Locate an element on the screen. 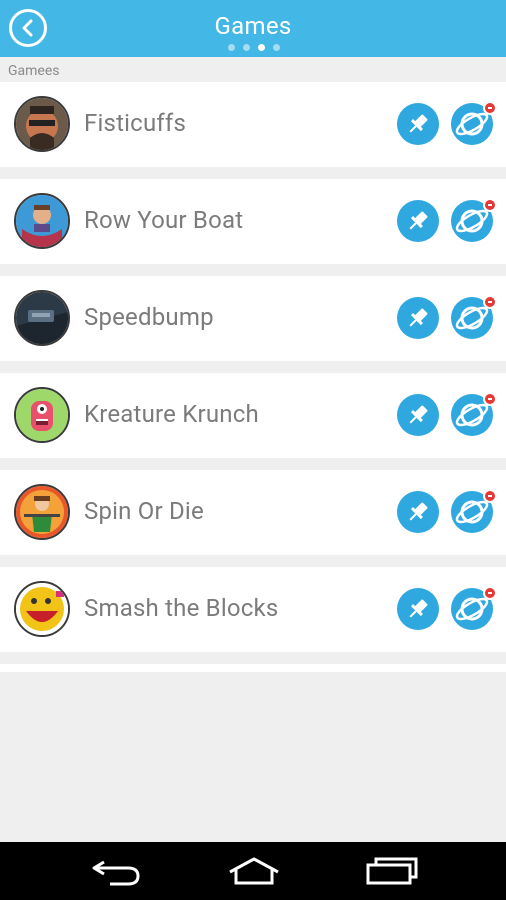 Image resolution: width=506 pixels, height=900 pixels. list-item: Smash the Blocks is located at coordinates (253, 609).